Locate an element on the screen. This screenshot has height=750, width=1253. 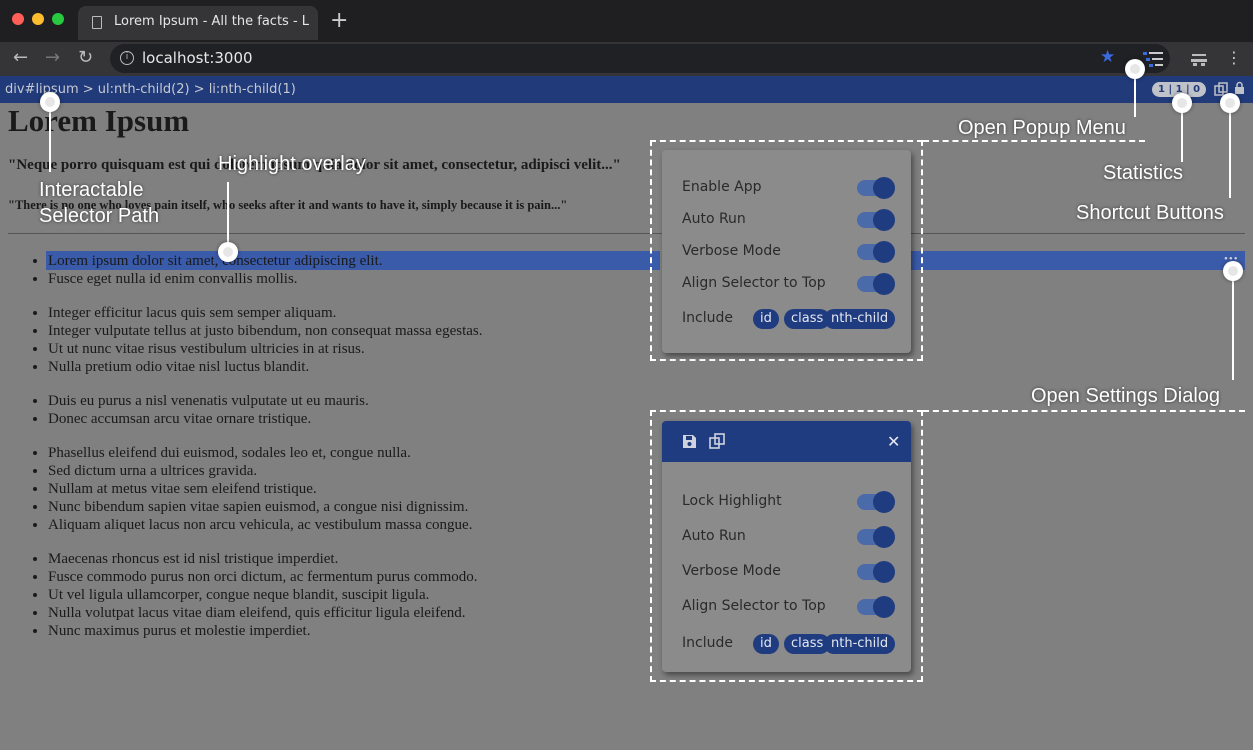
lock-highlight-toggle is located at coordinates (876, 502).